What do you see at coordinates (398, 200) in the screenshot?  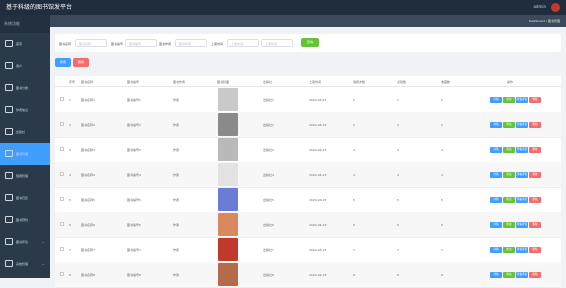 I see `cell-like: 5` at bounding box center [398, 200].